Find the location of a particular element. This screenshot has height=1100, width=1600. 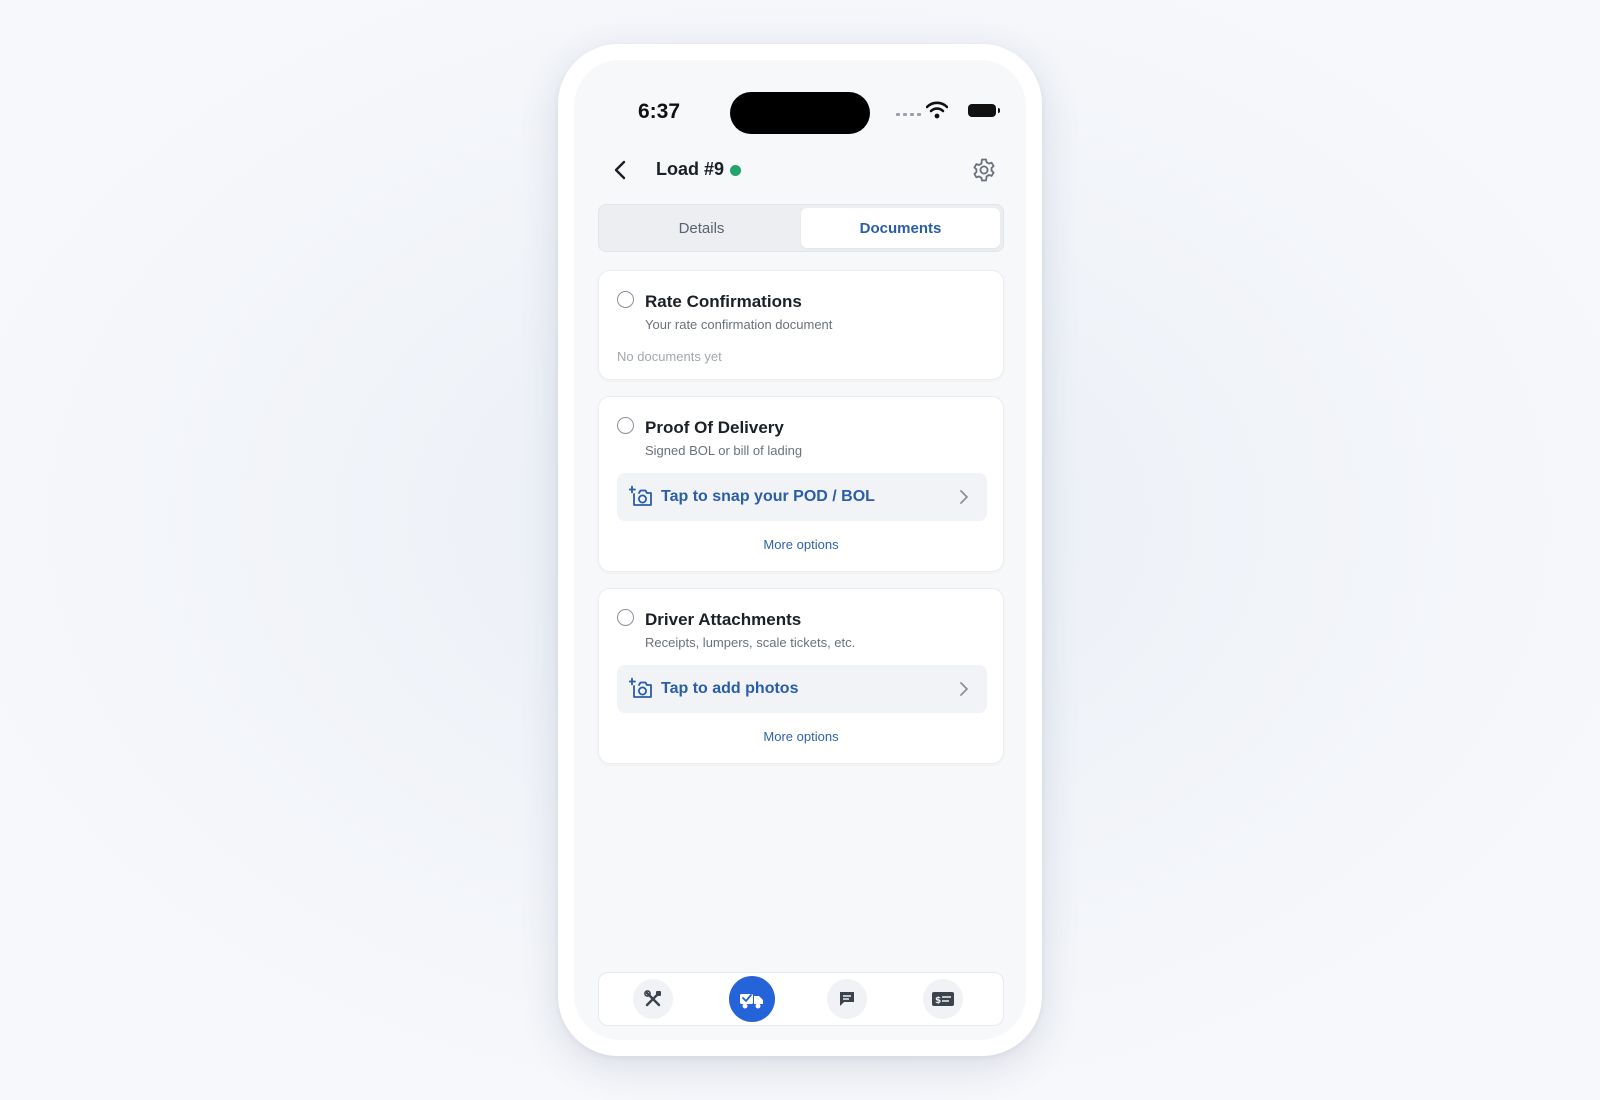

card-title: Driver Attachments is located at coordinates (723, 619).